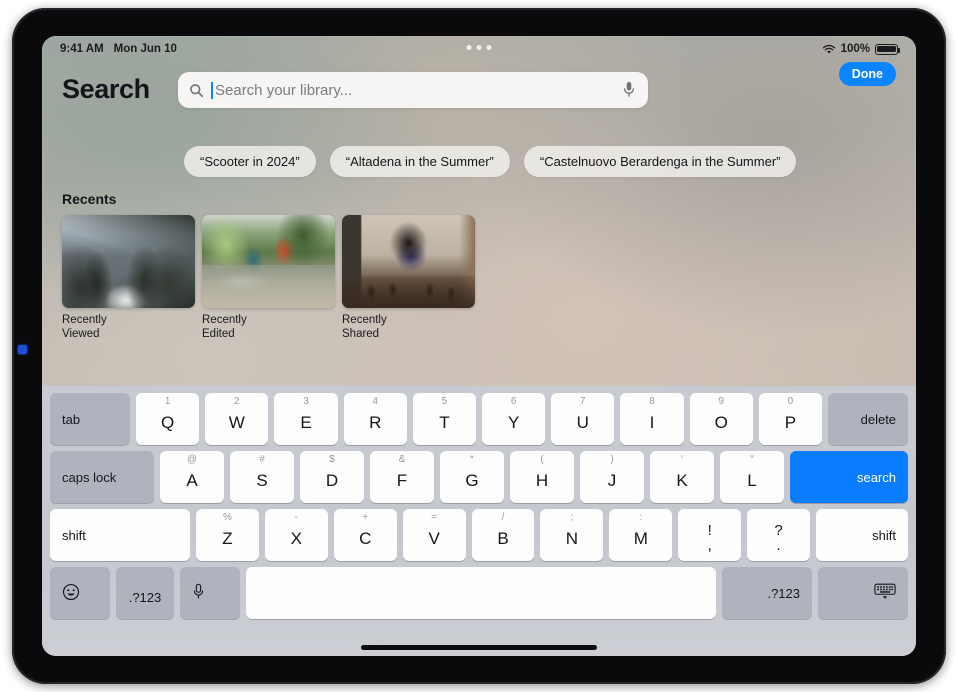 This screenshot has height=692, width=958. Describe the element at coordinates (434, 535) in the screenshot. I see `key-v: = V` at that location.